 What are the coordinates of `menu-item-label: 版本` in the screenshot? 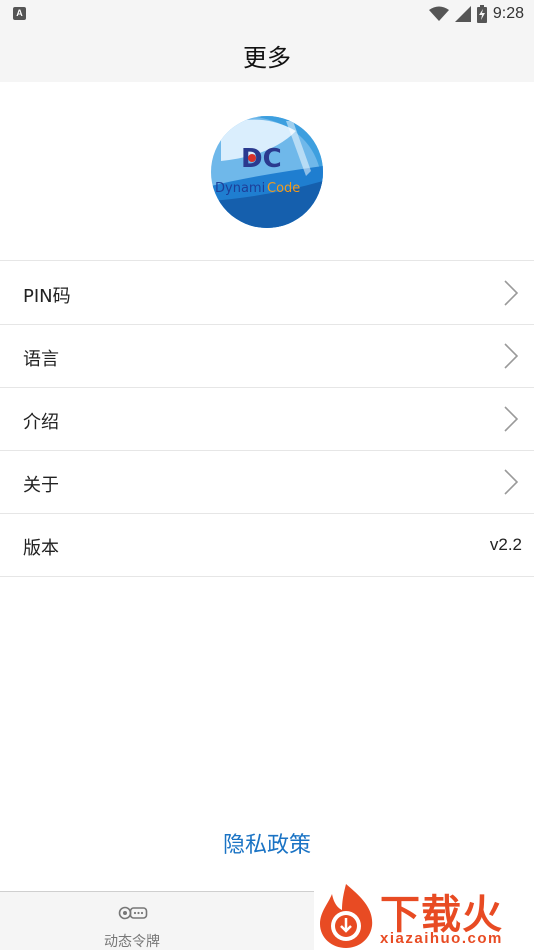 It's located at (41, 548).